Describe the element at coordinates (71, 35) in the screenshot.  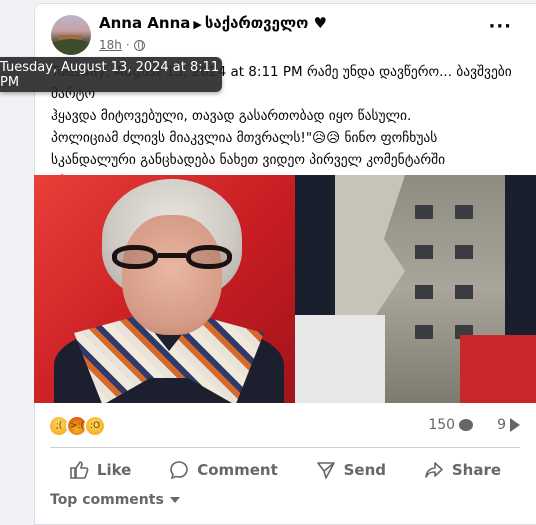
I see `author-avatar` at that location.